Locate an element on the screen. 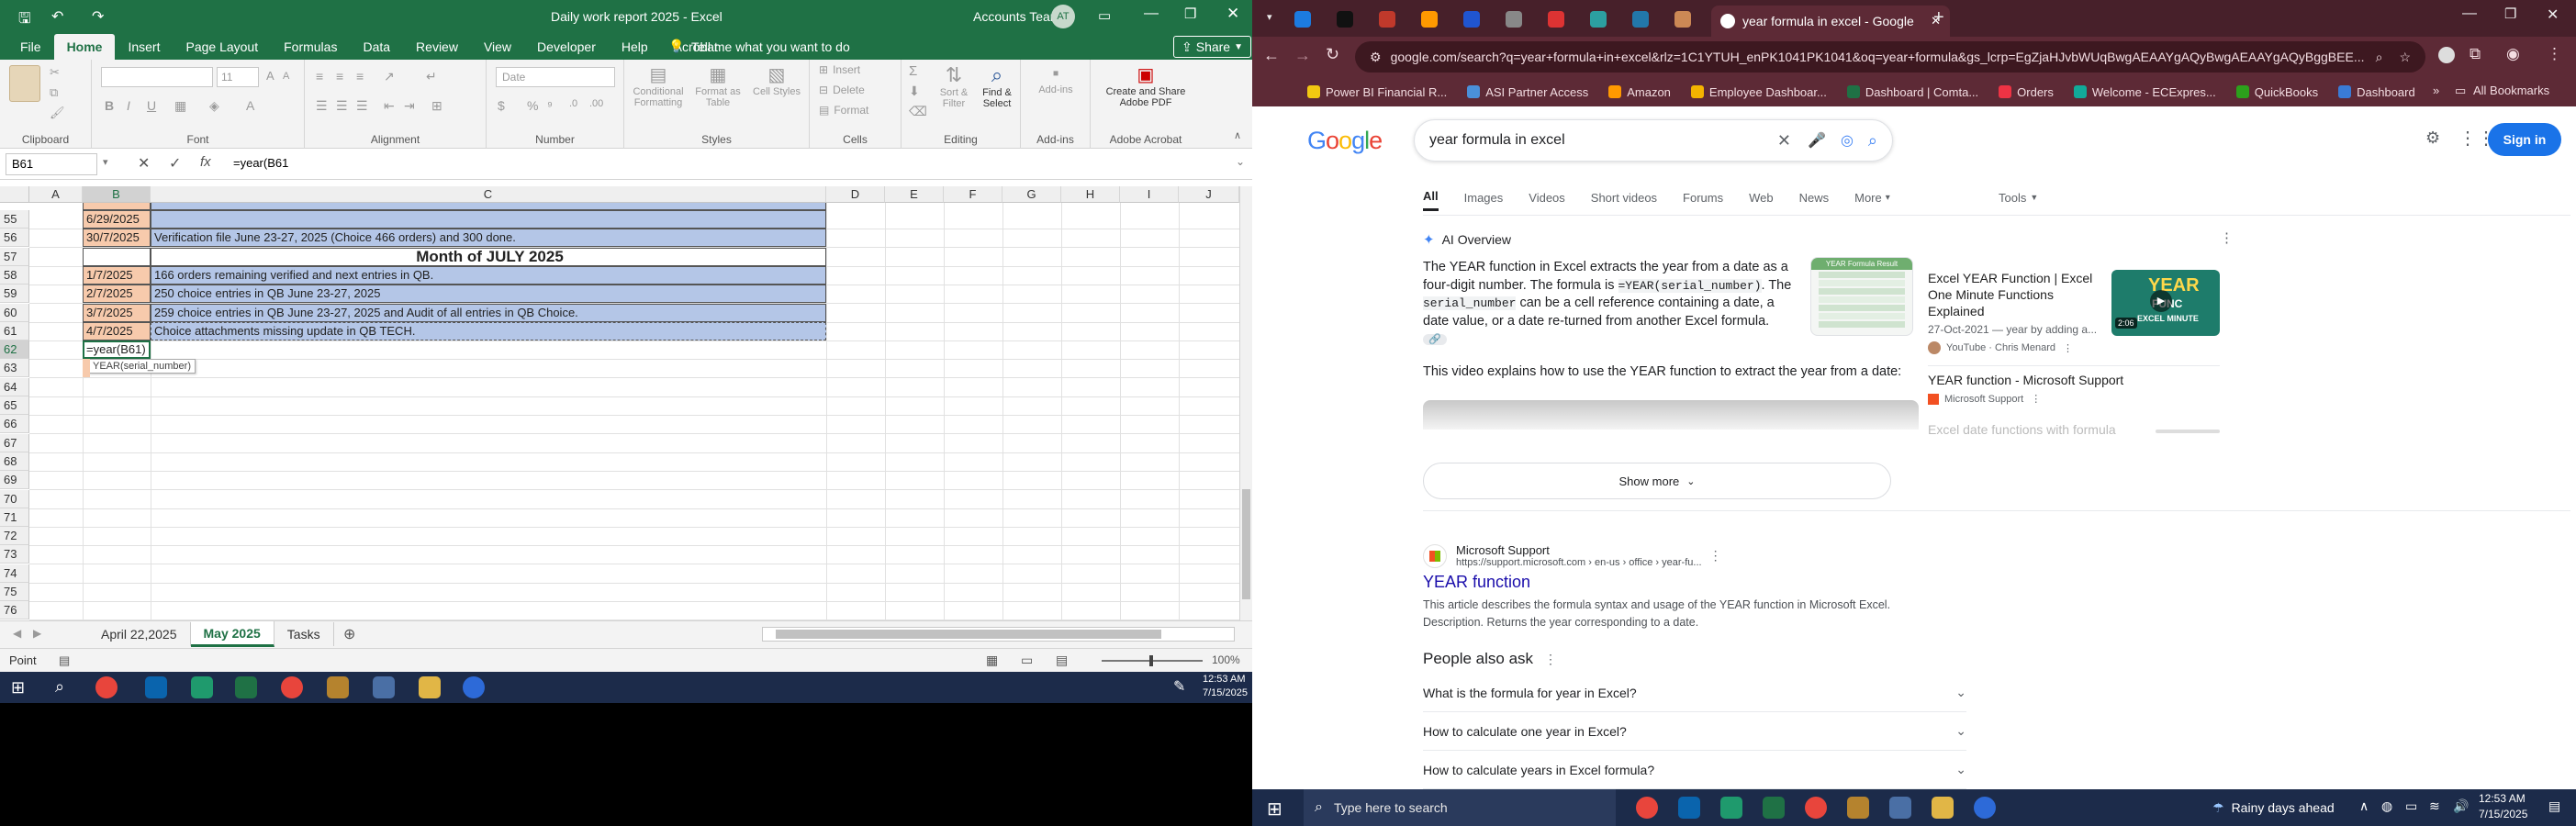 The width and height of the screenshot is (2576, 826). video-thumbnail: YEAR FUNC EXCEL MINUTE ▶ 2:06 is located at coordinates (2165, 303).